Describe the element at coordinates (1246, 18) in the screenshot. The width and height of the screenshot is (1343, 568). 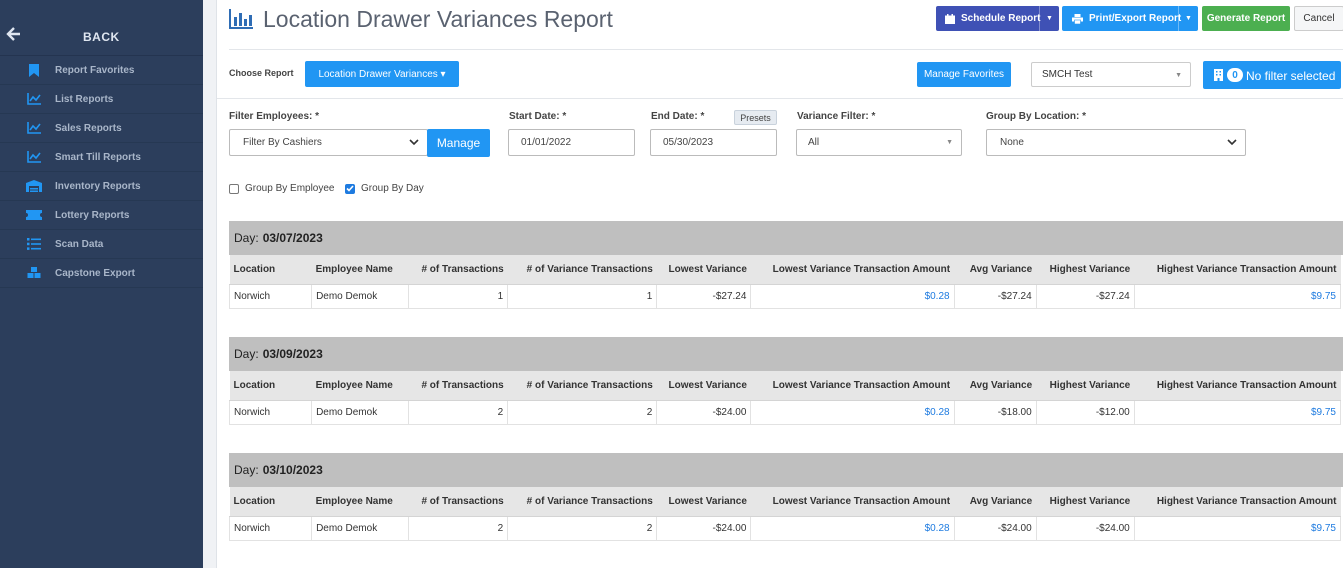
I see `generate-report-button: Generate Report` at that location.